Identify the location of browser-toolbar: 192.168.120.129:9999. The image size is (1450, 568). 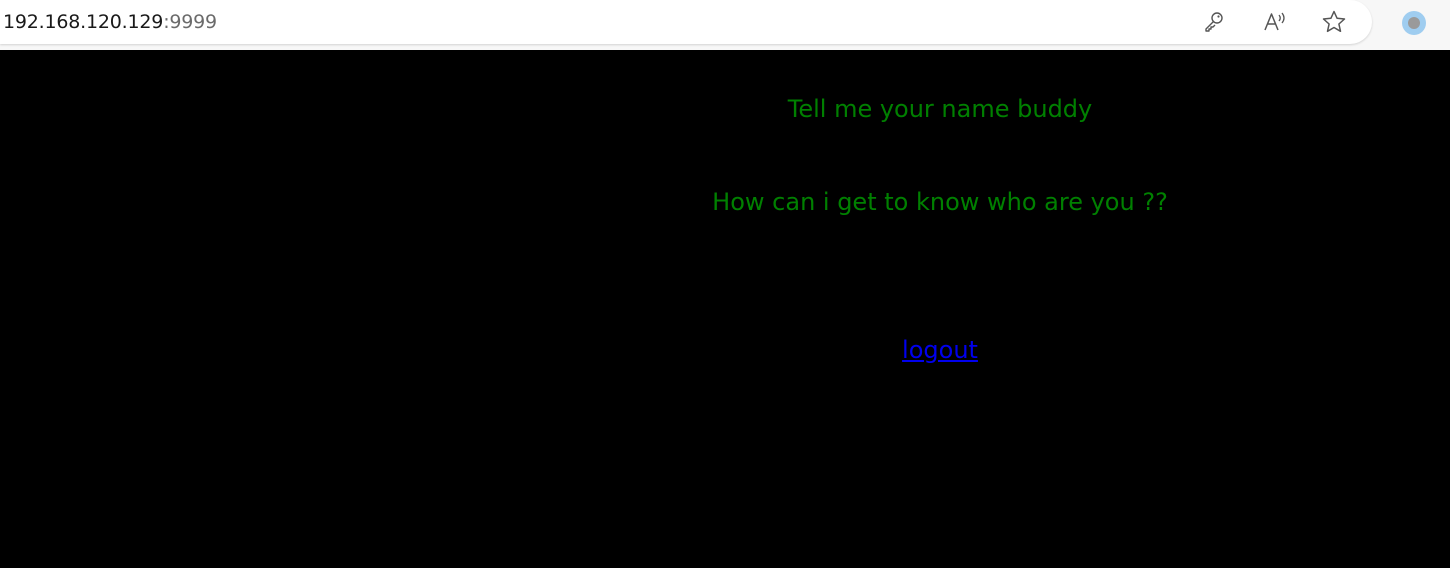
(725, 25).